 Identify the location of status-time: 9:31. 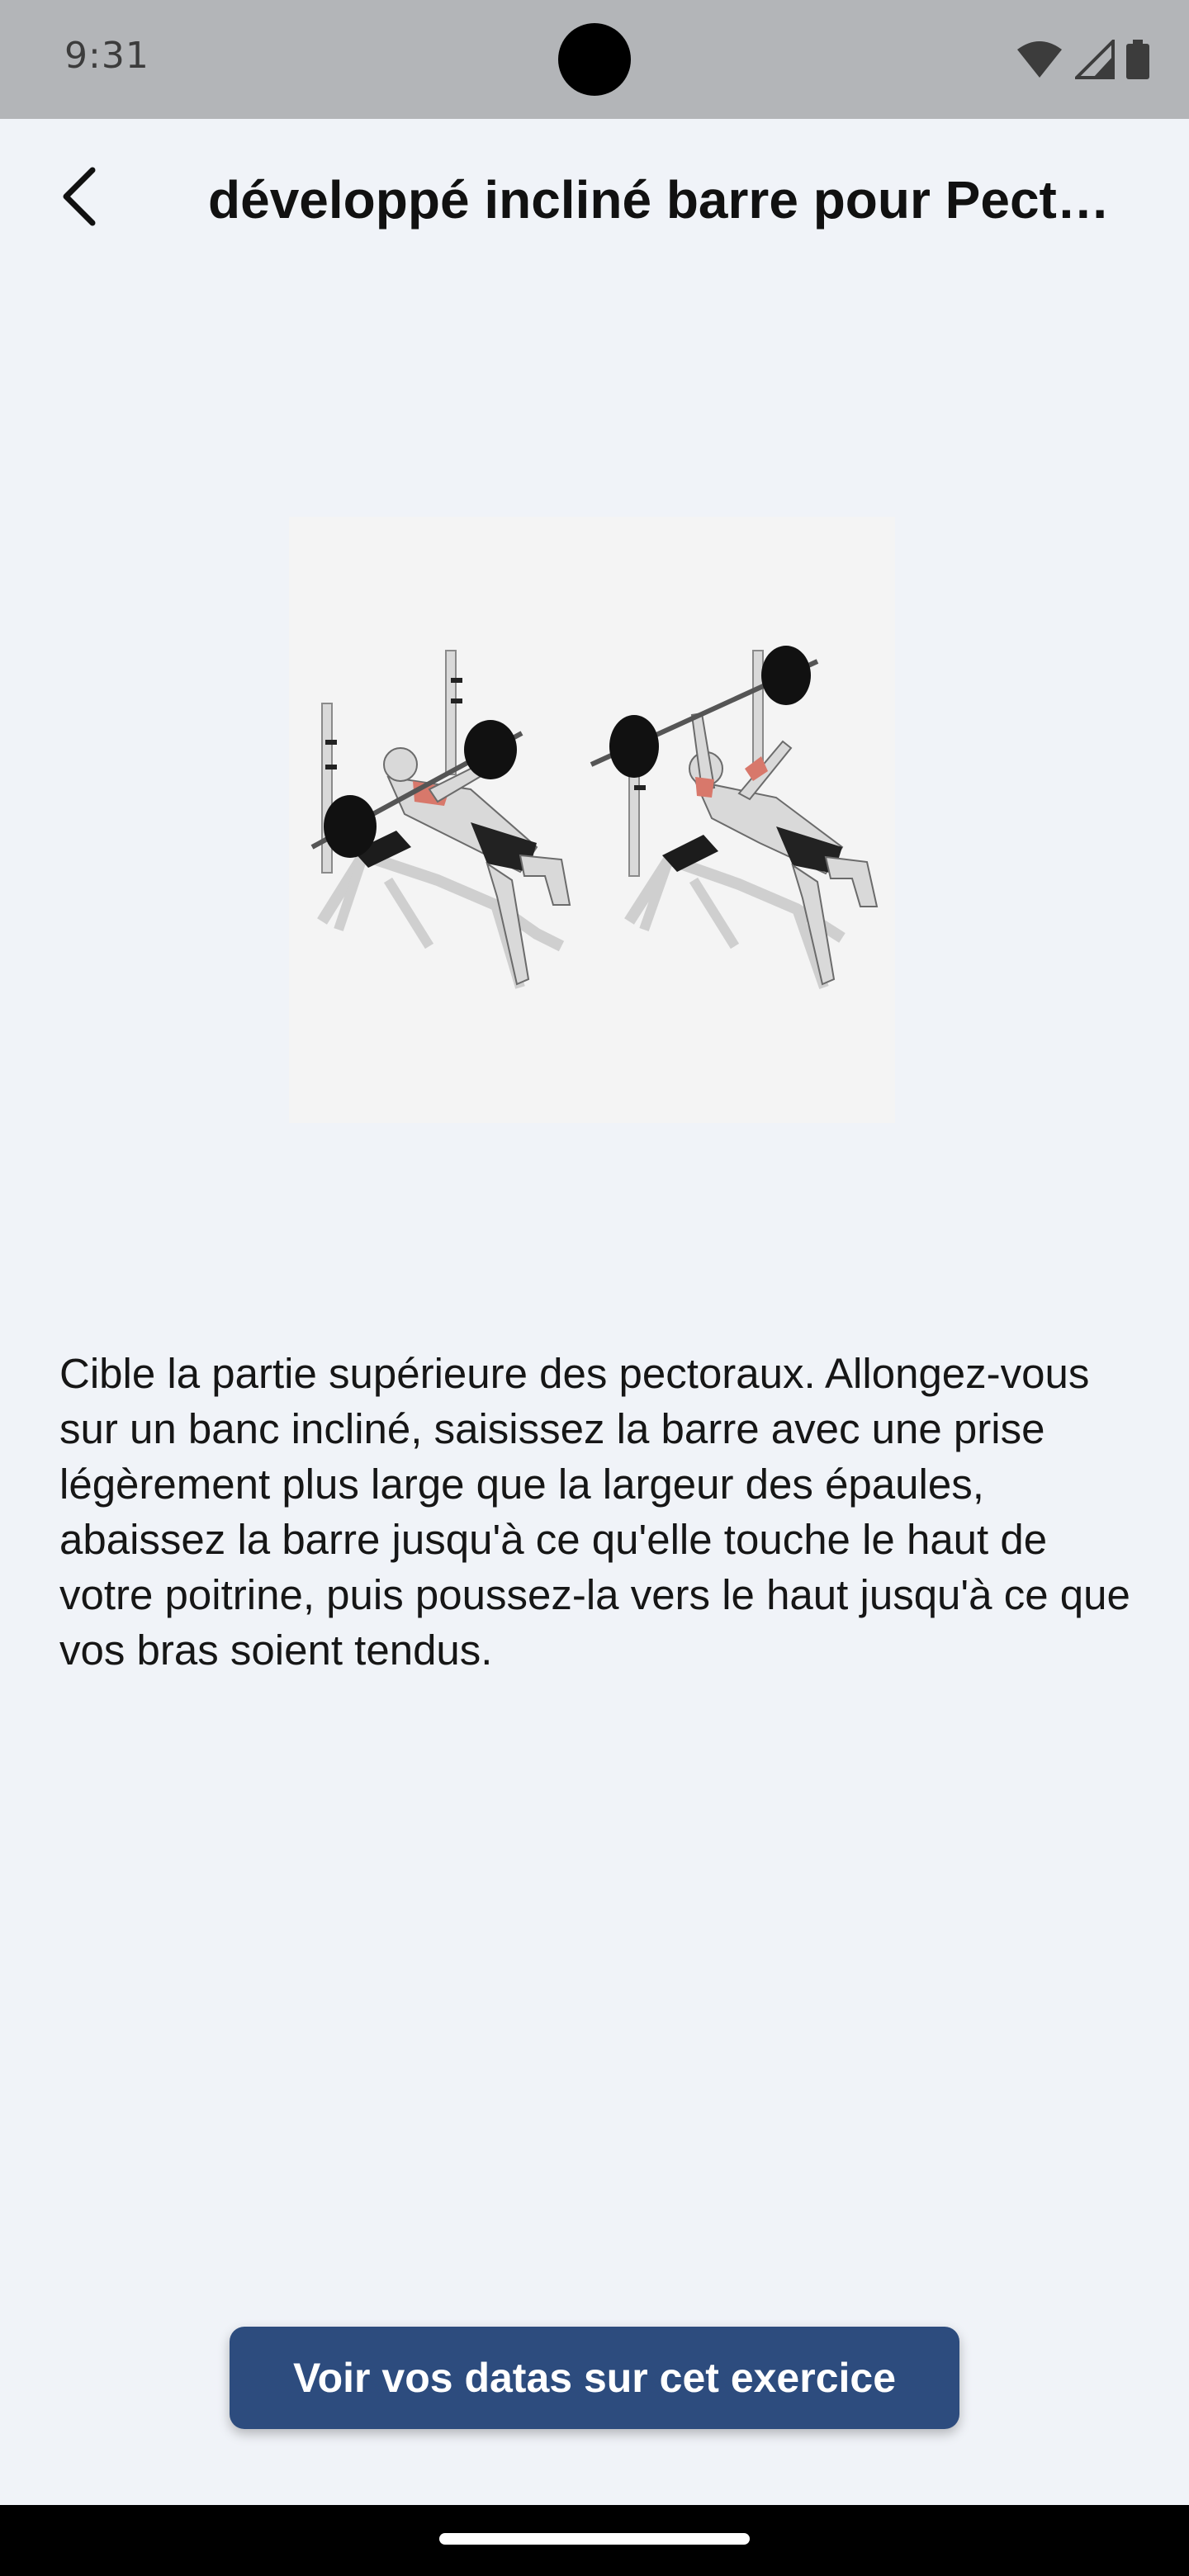
(106, 56).